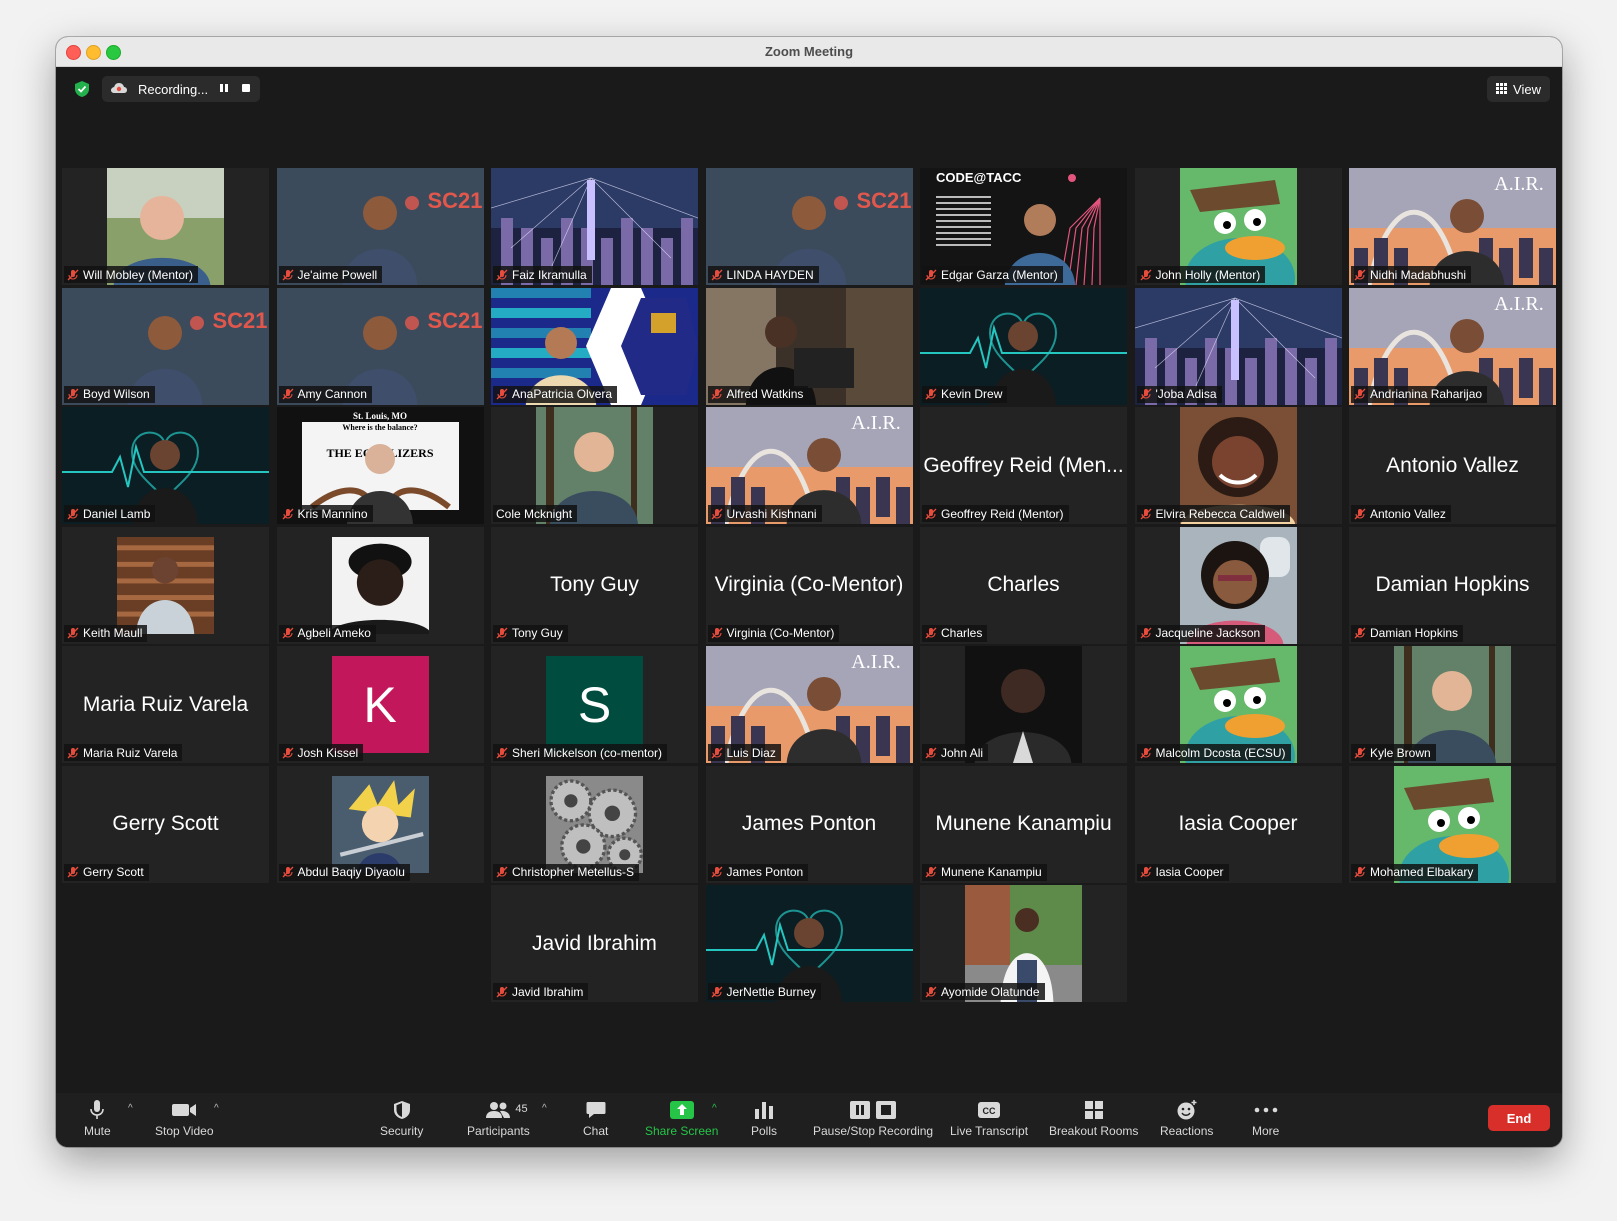 The image size is (1617, 1221). What do you see at coordinates (962, 752) in the screenshot?
I see `participant-name: John Ali` at bounding box center [962, 752].